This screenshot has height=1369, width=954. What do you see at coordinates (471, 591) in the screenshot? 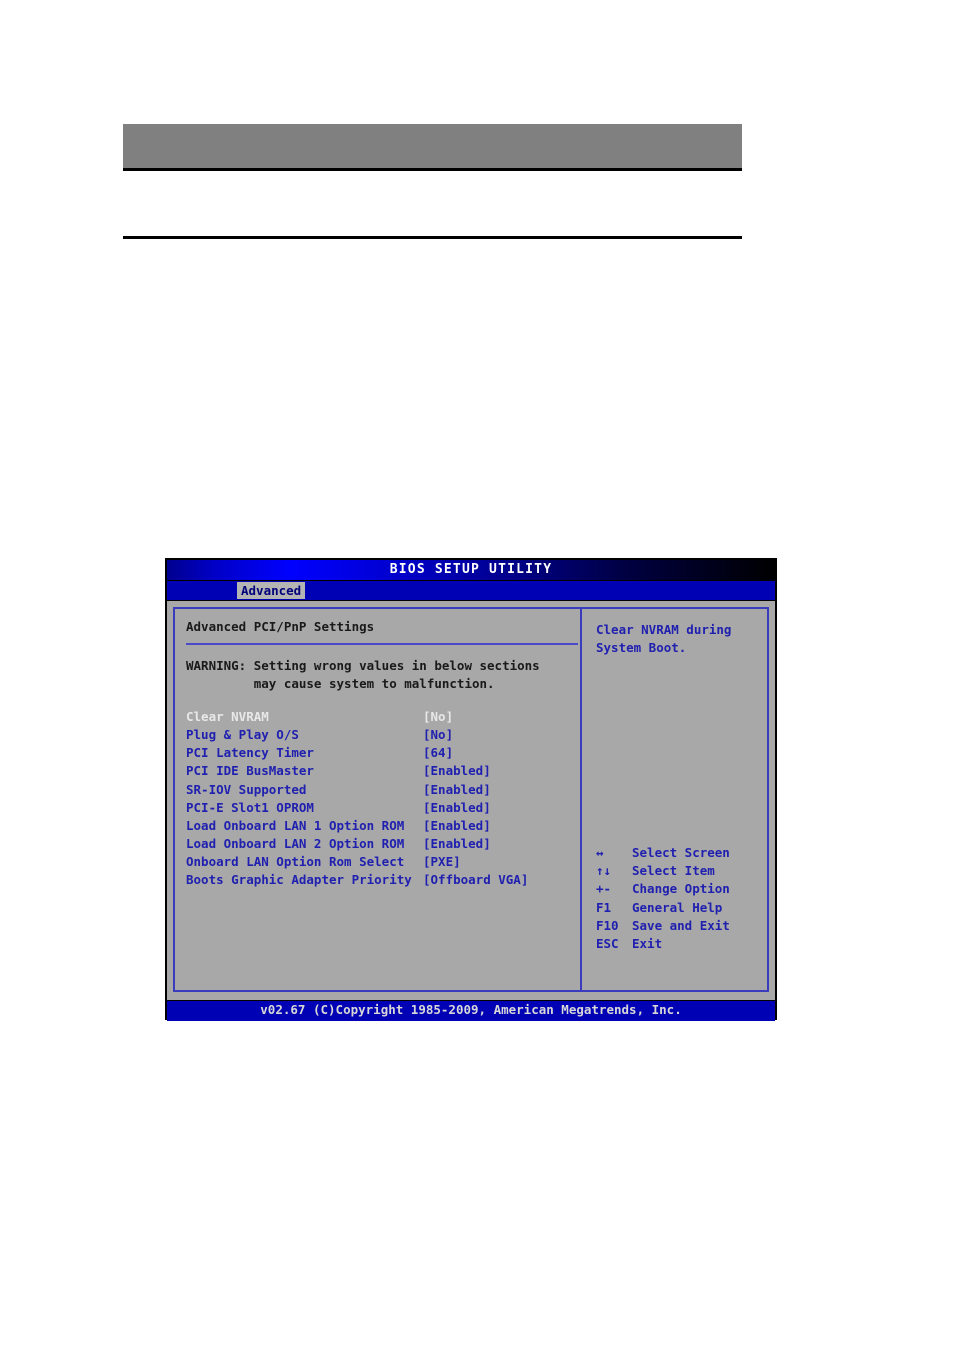
I see `bios-menu-tab-bar: Advanced` at bounding box center [471, 591].